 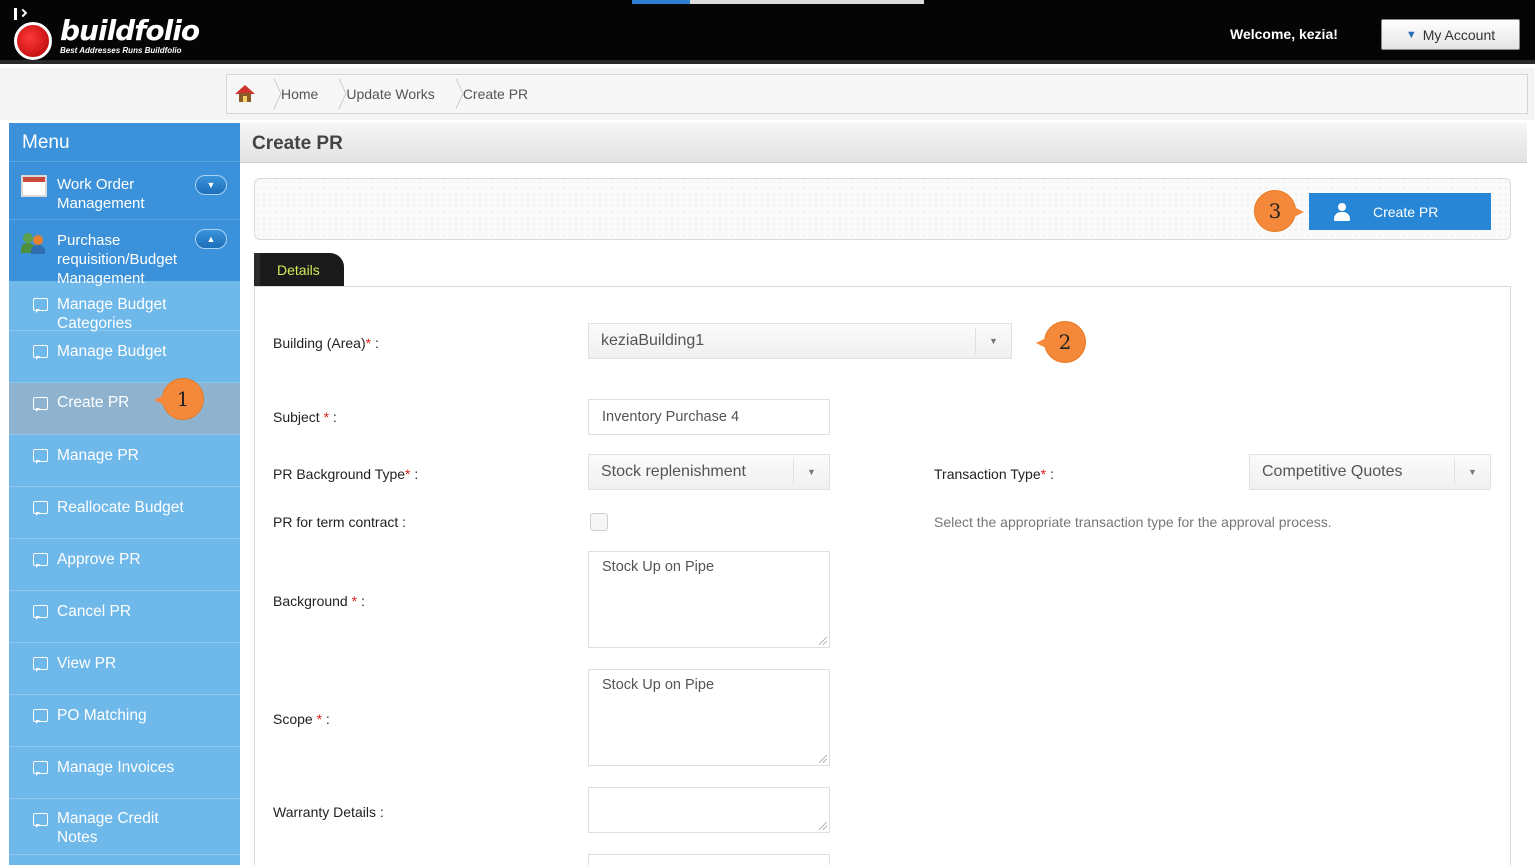 I want to click on background-textarea: Stock Up on Pipe, so click(x=709, y=599).